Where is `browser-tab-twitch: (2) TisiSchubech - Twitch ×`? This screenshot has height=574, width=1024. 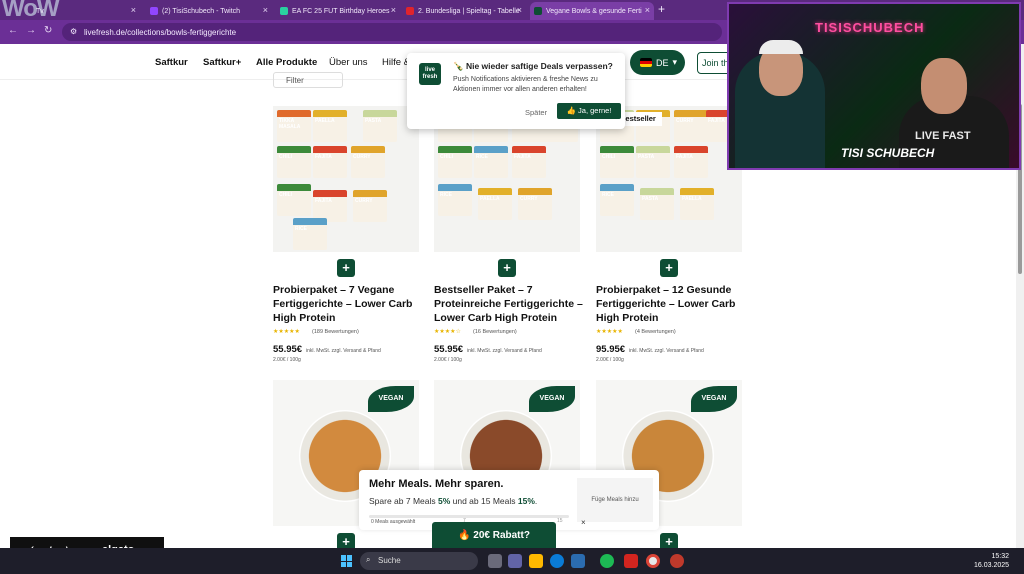 browser-tab-twitch: (2) TisiSchubech - Twitch × is located at coordinates (209, 11).